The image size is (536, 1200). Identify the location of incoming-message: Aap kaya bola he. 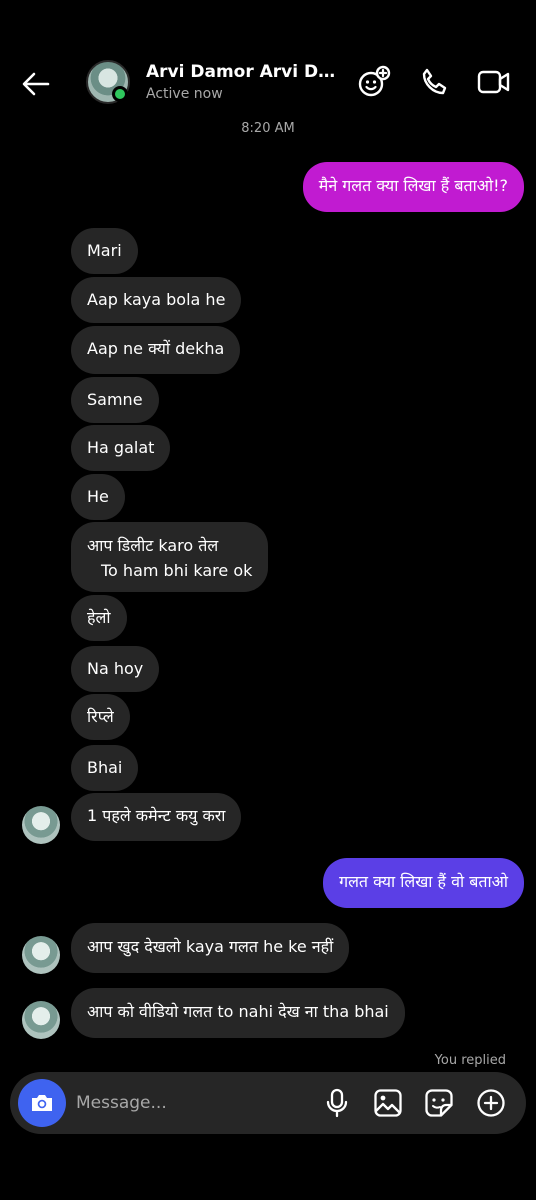
(156, 300).